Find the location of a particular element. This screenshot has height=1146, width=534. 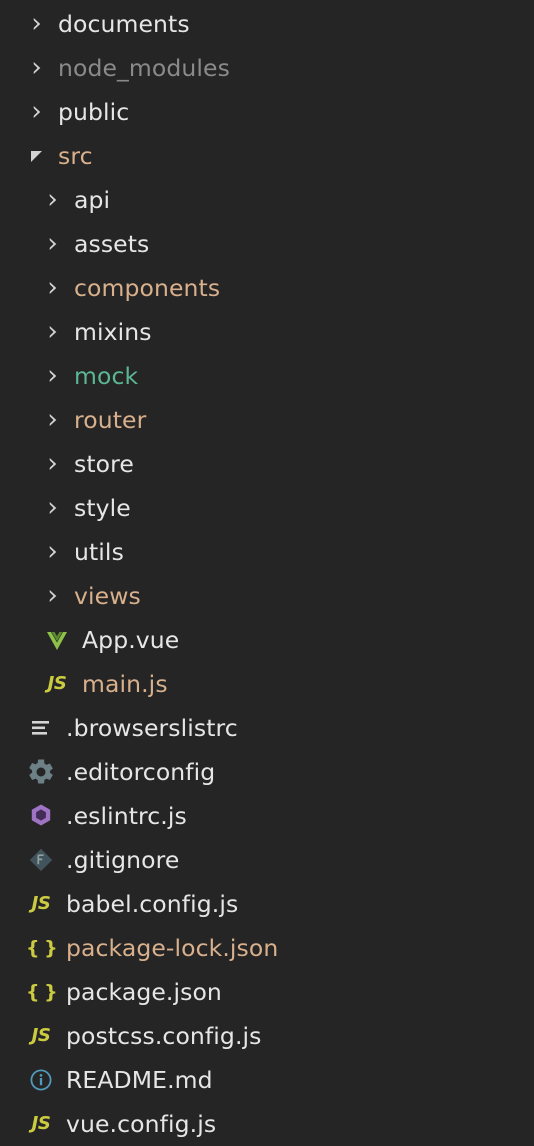

file-name-label: .eslintrc.js is located at coordinates (126, 816).